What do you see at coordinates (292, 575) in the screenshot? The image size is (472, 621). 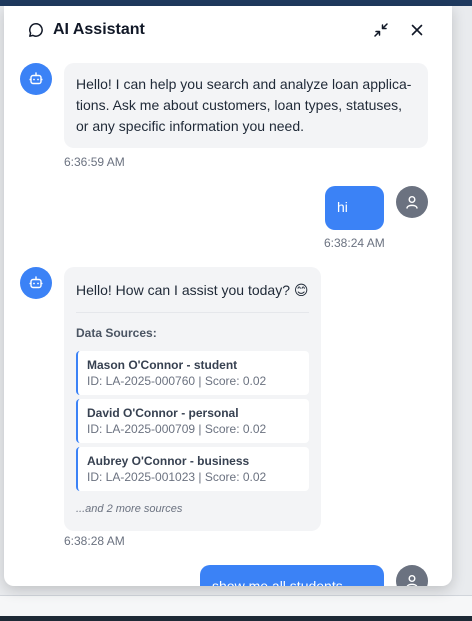 I see `user-message-bubble: show me all students loan` at bounding box center [292, 575].